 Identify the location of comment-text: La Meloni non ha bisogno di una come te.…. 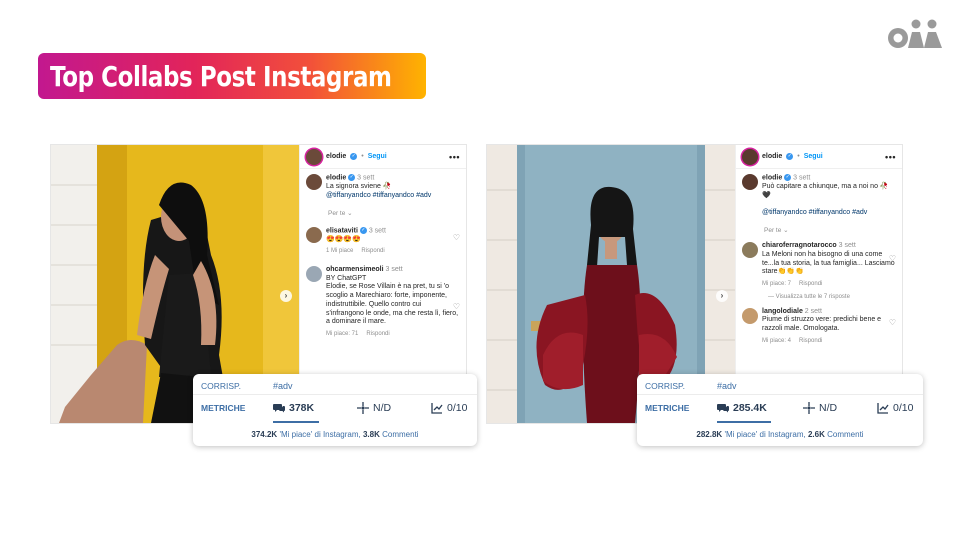
(828, 263).